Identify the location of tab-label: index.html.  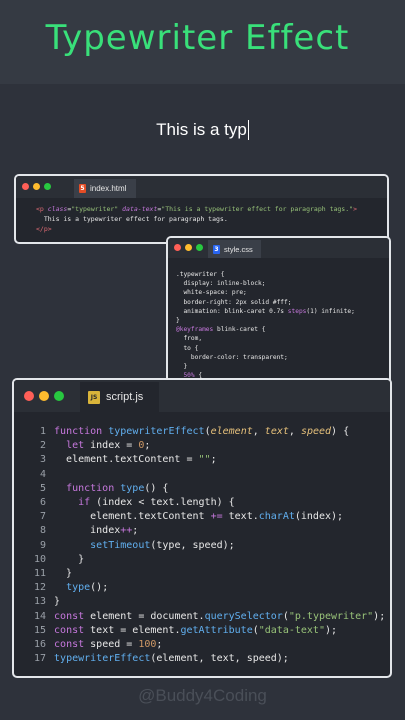
(108, 188).